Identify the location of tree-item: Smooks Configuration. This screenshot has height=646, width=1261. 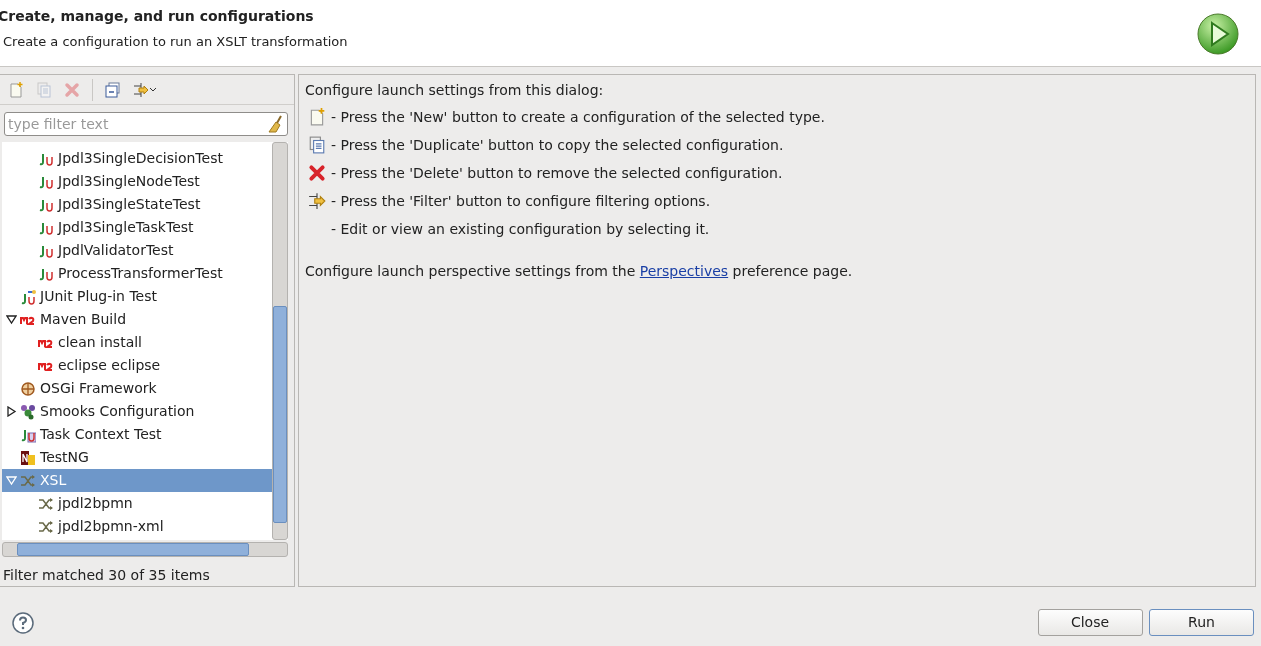
(137, 411).